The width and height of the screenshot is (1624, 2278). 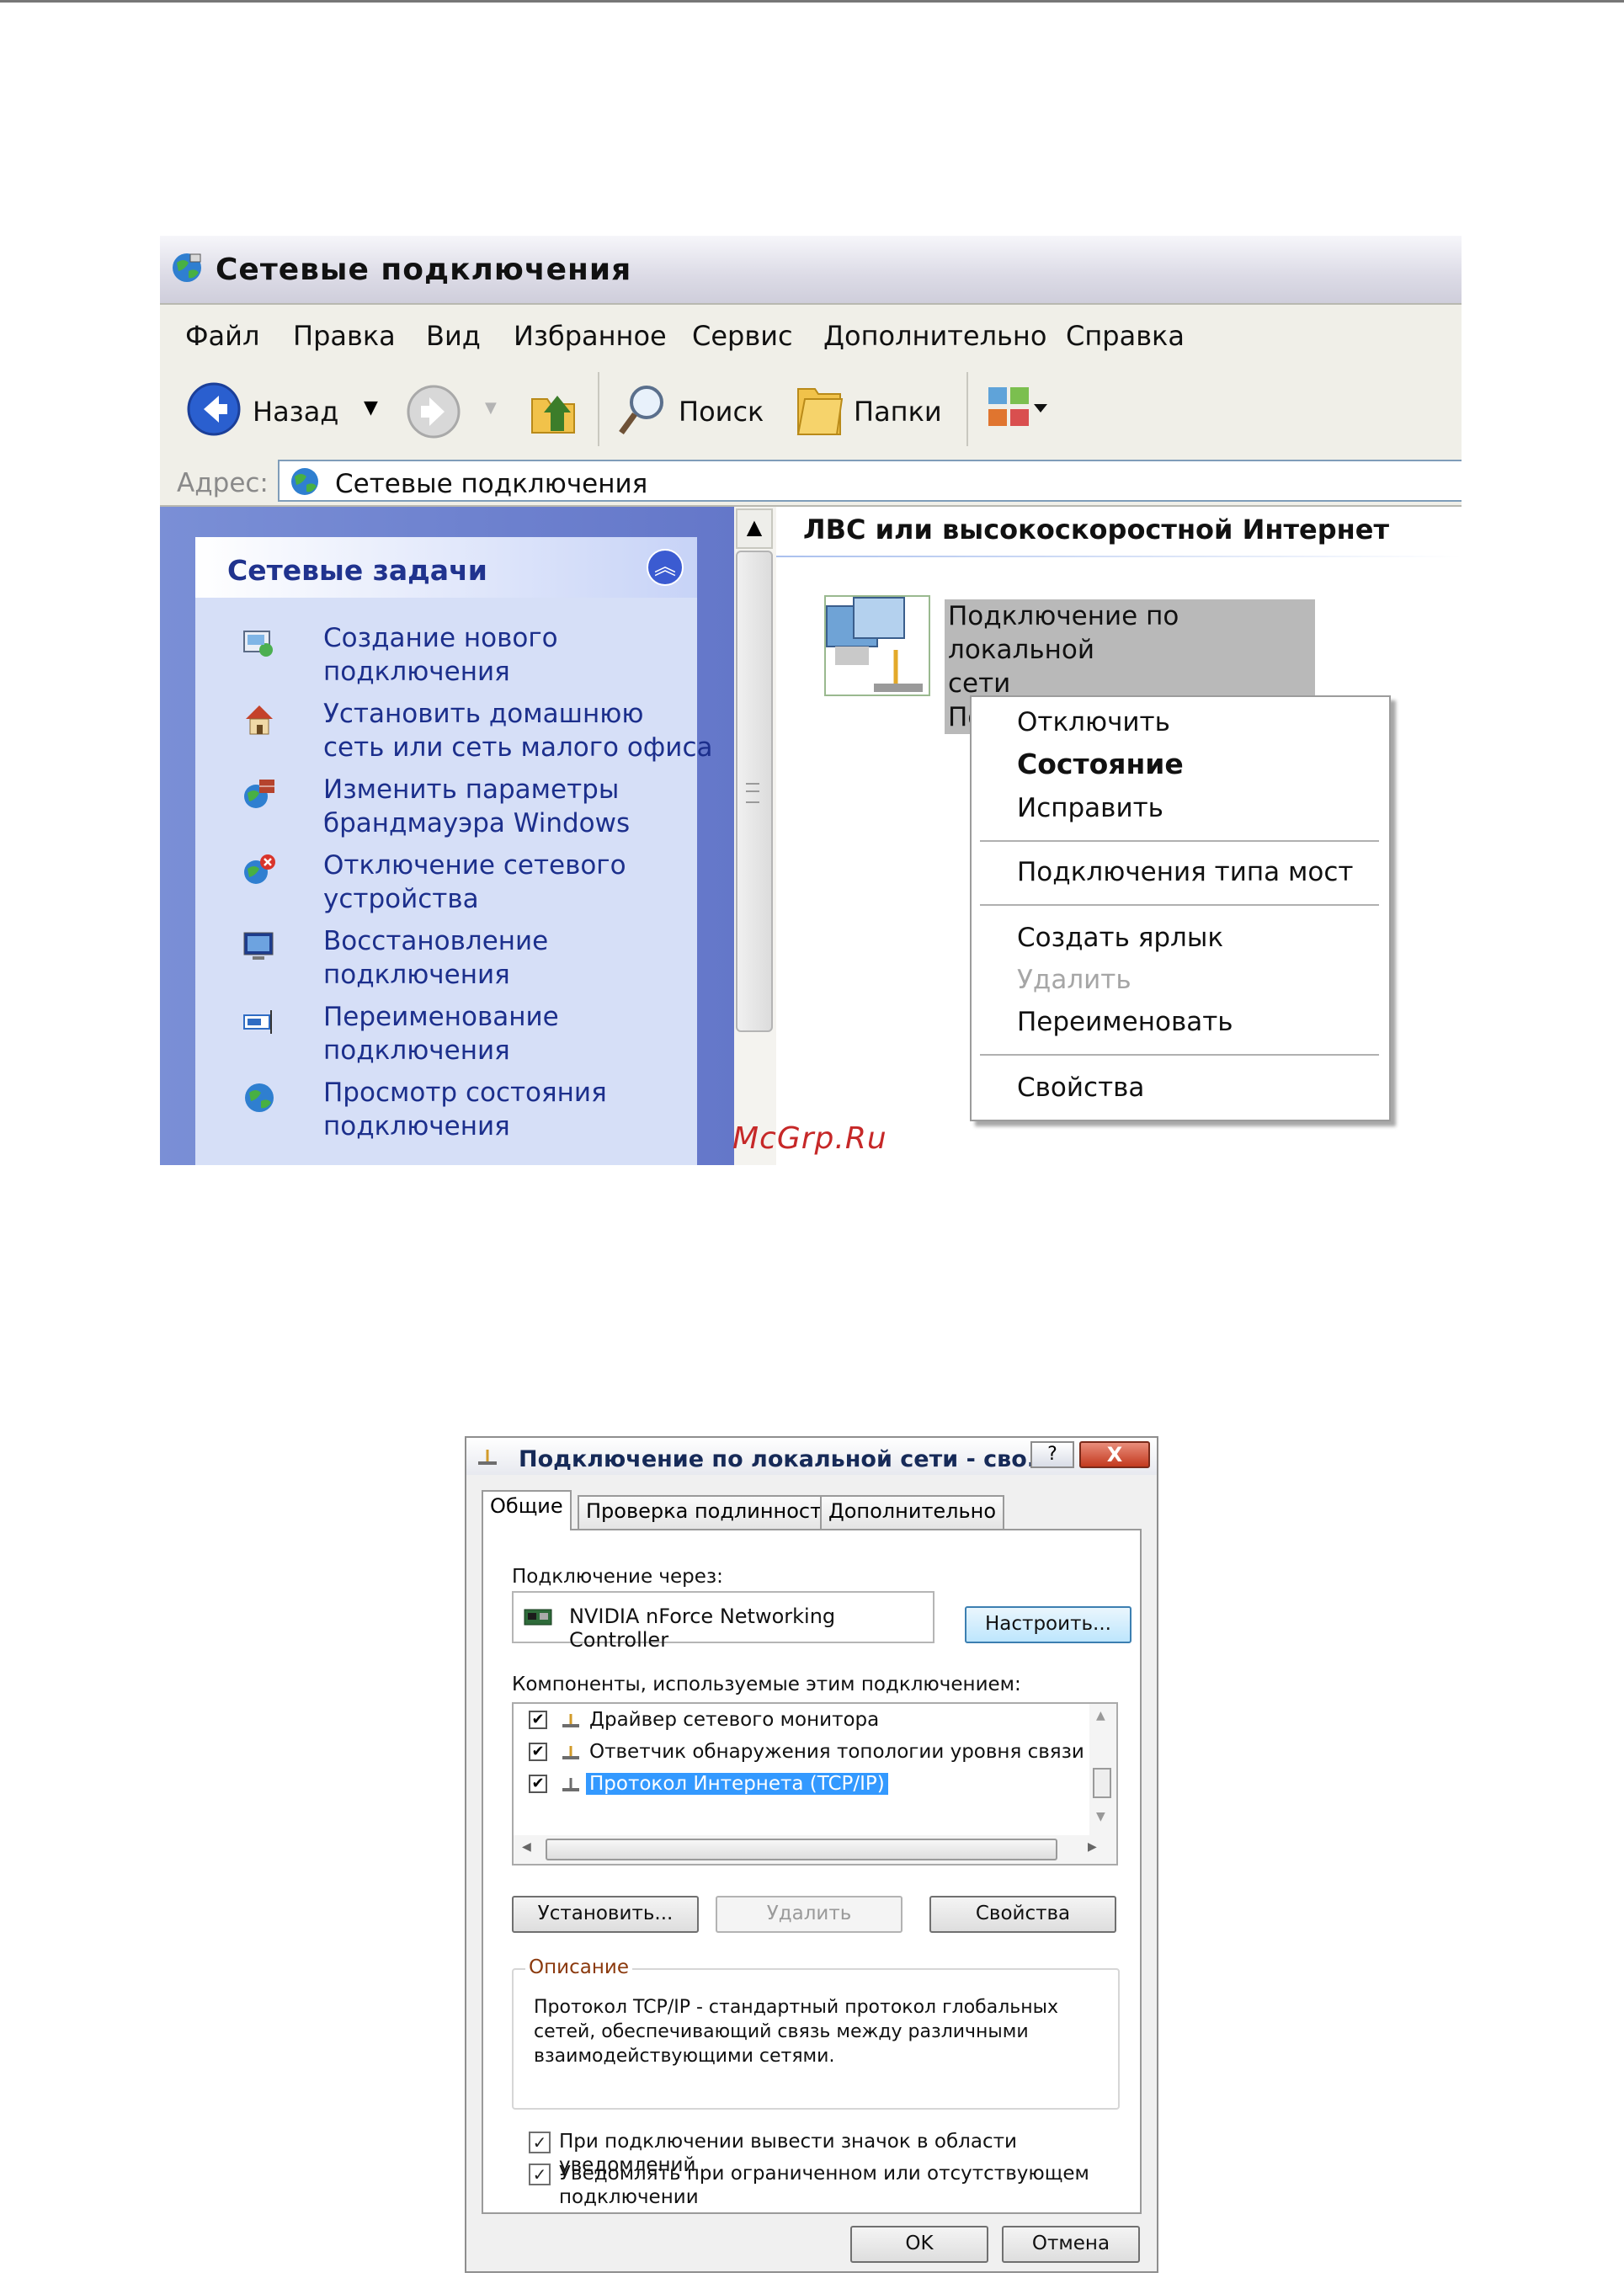 What do you see at coordinates (1120, 938) in the screenshot?
I see `menu-create-shortcut: Создать ярлык` at bounding box center [1120, 938].